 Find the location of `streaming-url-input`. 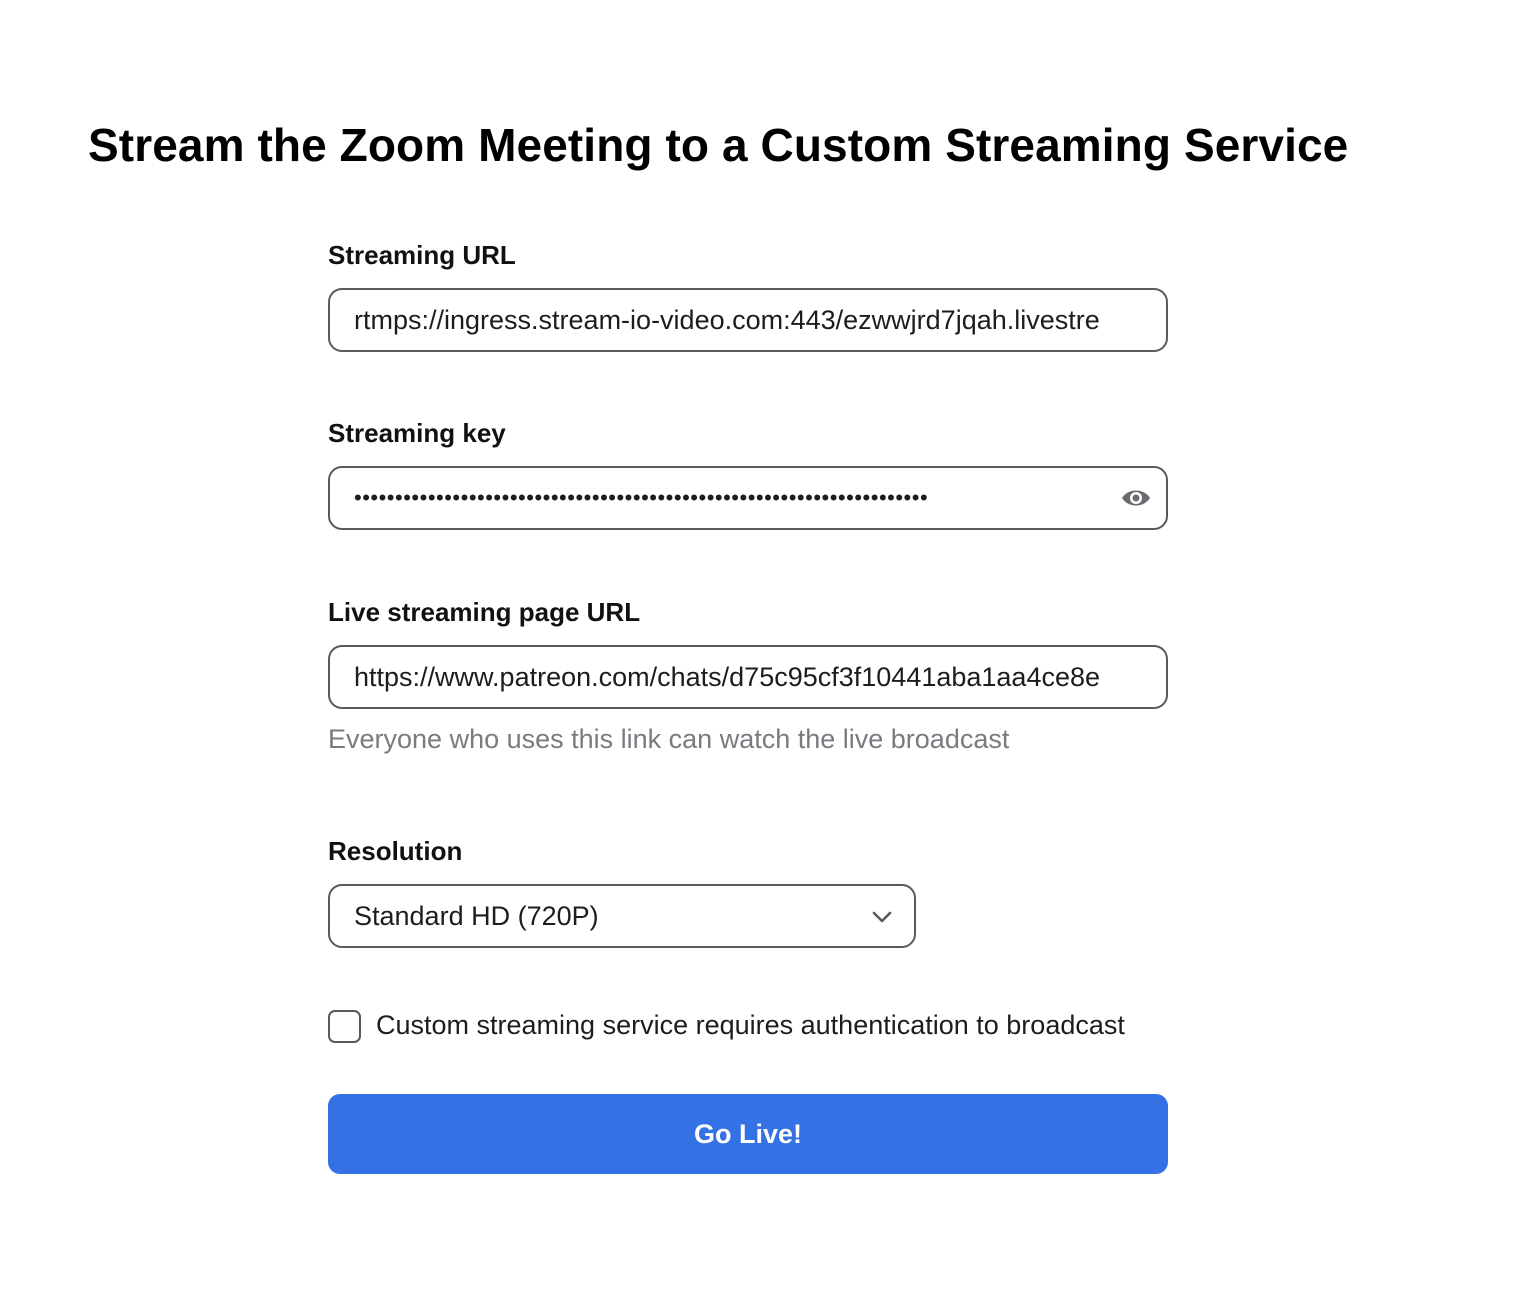

streaming-url-input is located at coordinates (749, 320).